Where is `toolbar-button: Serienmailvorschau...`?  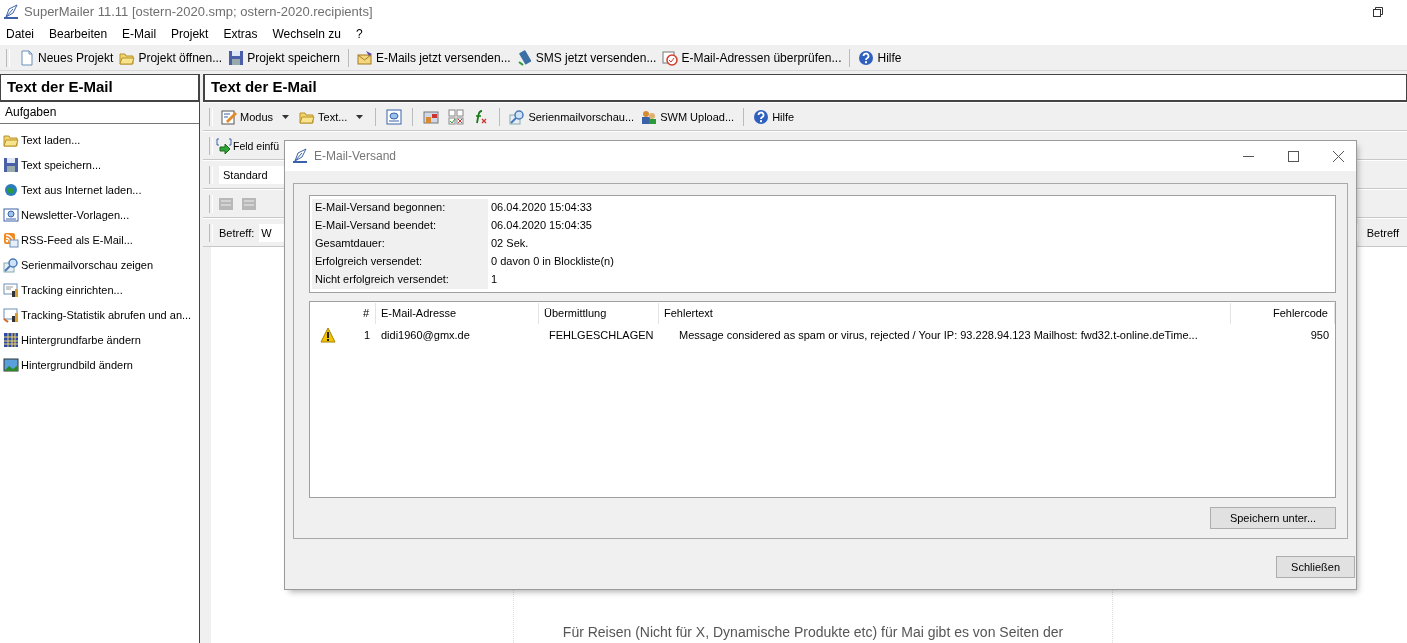 toolbar-button: Serienmailvorschau... is located at coordinates (572, 116).